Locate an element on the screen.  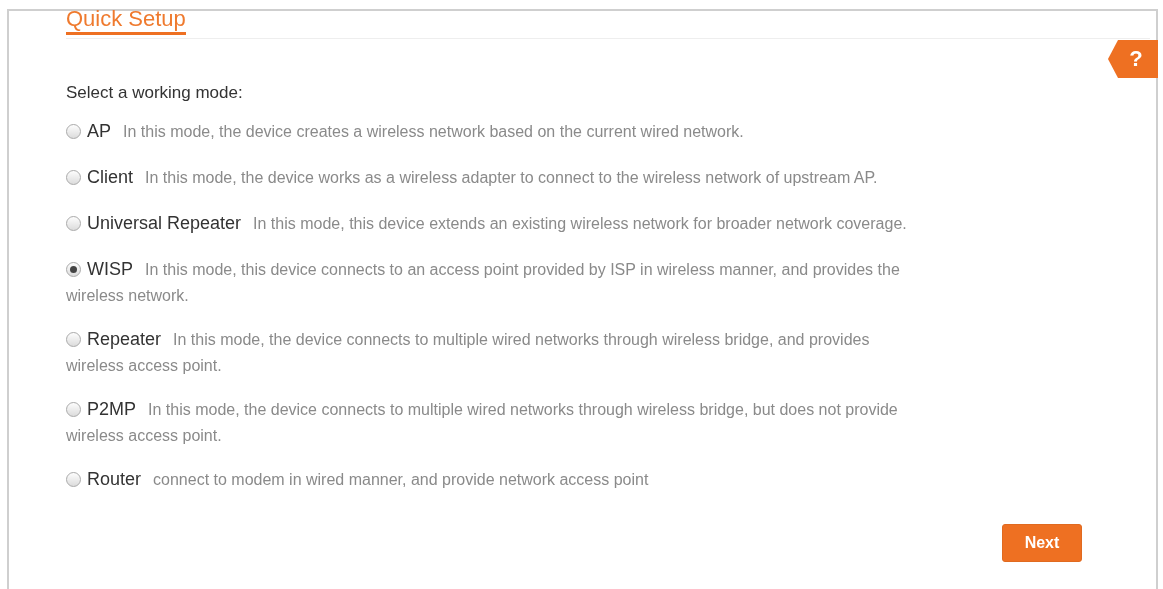
mode-label: WISP is located at coordinates (110, 269).